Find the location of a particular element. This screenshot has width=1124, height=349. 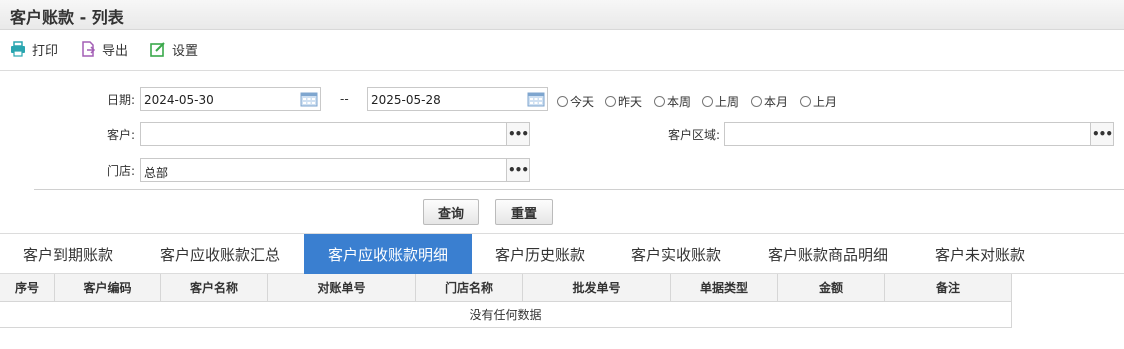

table-header: 序号 客户编码 客户名称 对账单号 门店名称 批发单号 单据类型 金额 备注 is located at coordinates (506, 288).